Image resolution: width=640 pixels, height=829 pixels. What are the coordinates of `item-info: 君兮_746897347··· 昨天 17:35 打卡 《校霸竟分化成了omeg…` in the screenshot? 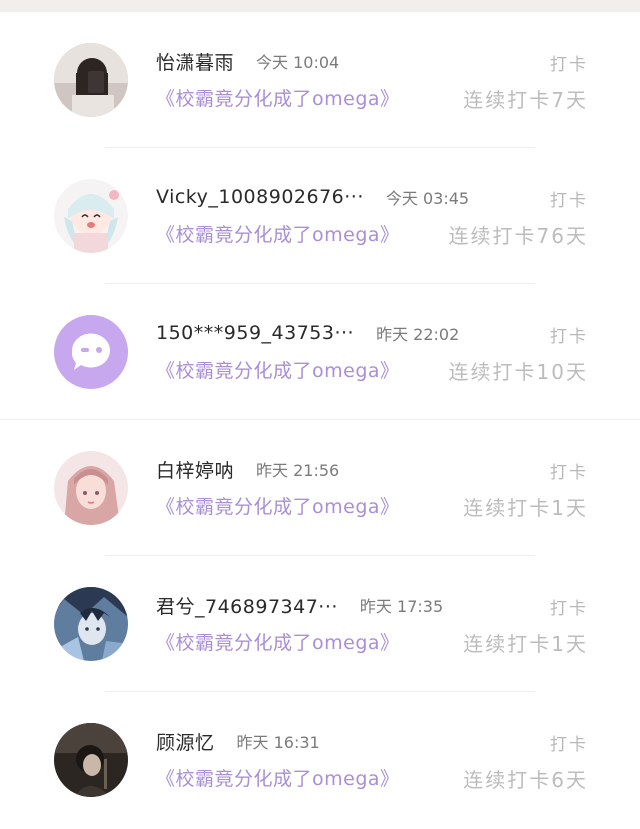 It's located at (372, 624).